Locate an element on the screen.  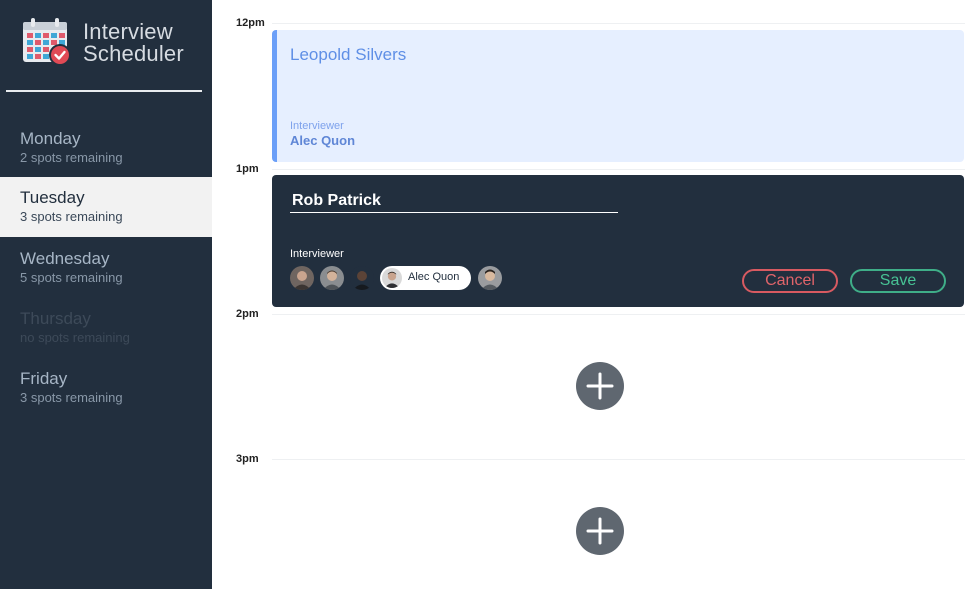
app-title-line1: Interview is located at coordinates (128, 31).